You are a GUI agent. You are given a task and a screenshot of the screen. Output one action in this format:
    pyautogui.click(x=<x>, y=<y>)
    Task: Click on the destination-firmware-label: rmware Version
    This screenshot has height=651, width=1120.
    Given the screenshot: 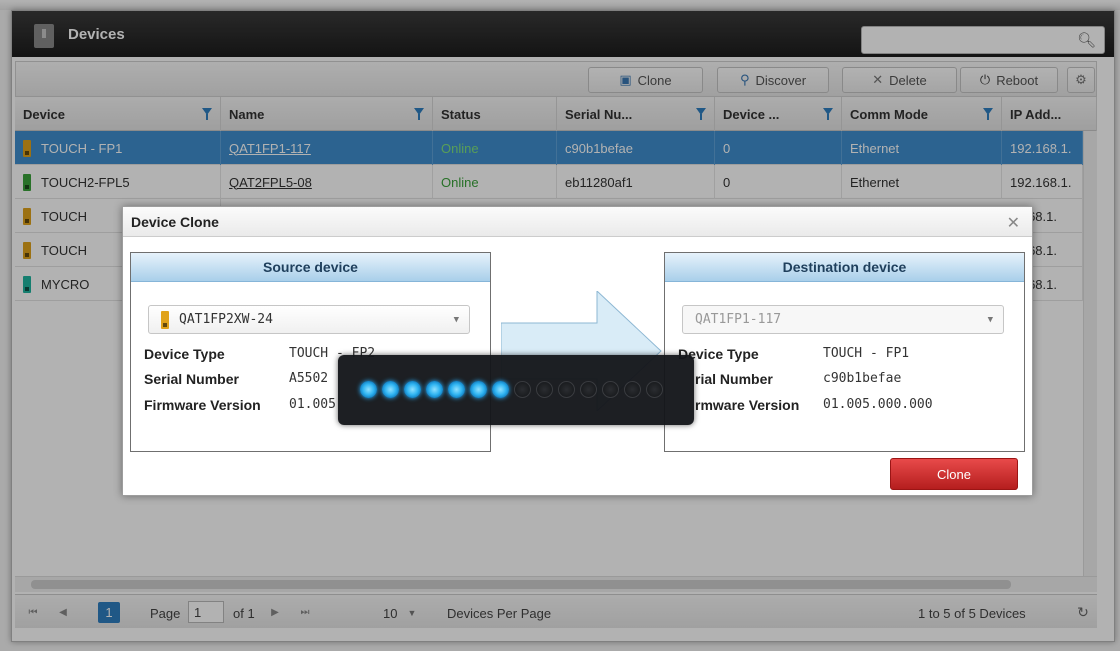 What is the action you would take?
    pyautogui.click(x=747, y=405)
    